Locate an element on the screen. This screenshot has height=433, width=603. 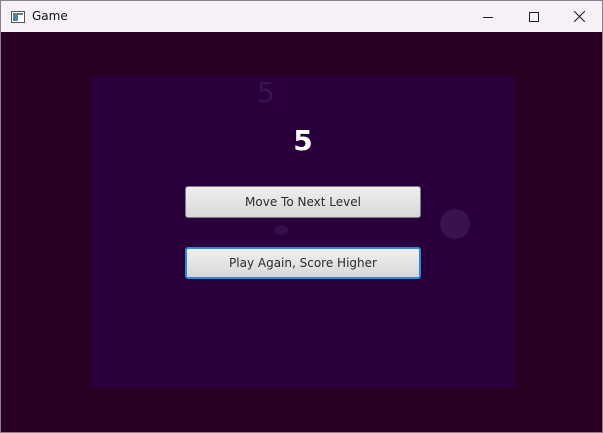
minimize-icon is located at coordinates (488, 17).